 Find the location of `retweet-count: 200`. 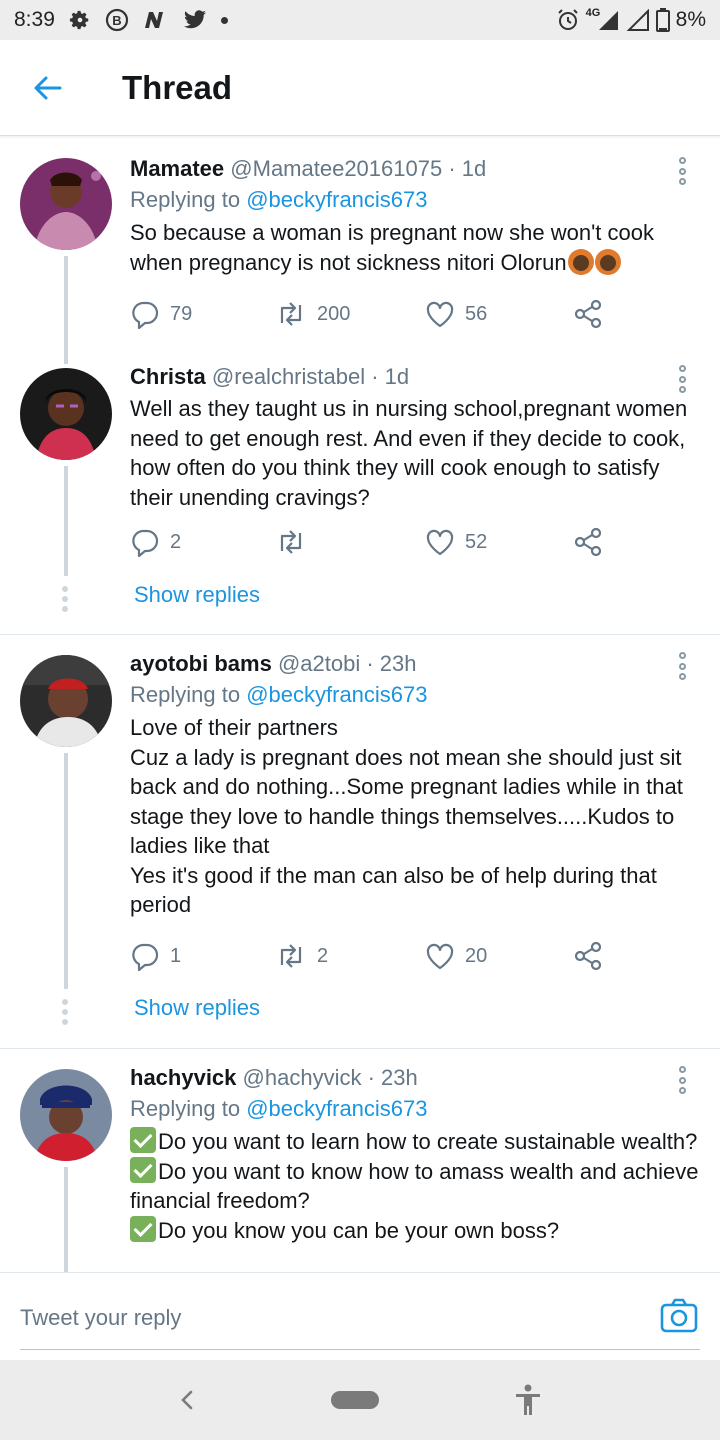

retweet-count: 200 is located at coordinates (334, 313).